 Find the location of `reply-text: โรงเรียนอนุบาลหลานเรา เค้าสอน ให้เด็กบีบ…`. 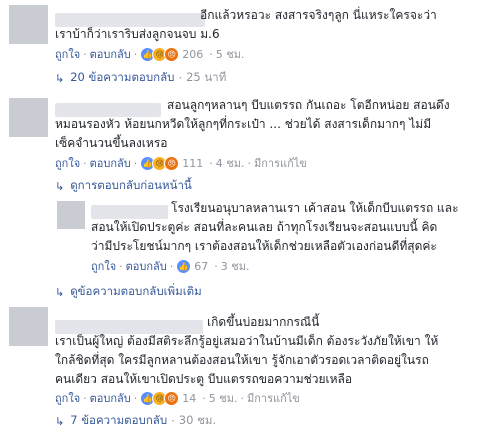

reply-text: โรงเรียนอนุบาลหลานเรา เค้าสอน ให้เด็กบีบ… is located at coordinates (275, 227).